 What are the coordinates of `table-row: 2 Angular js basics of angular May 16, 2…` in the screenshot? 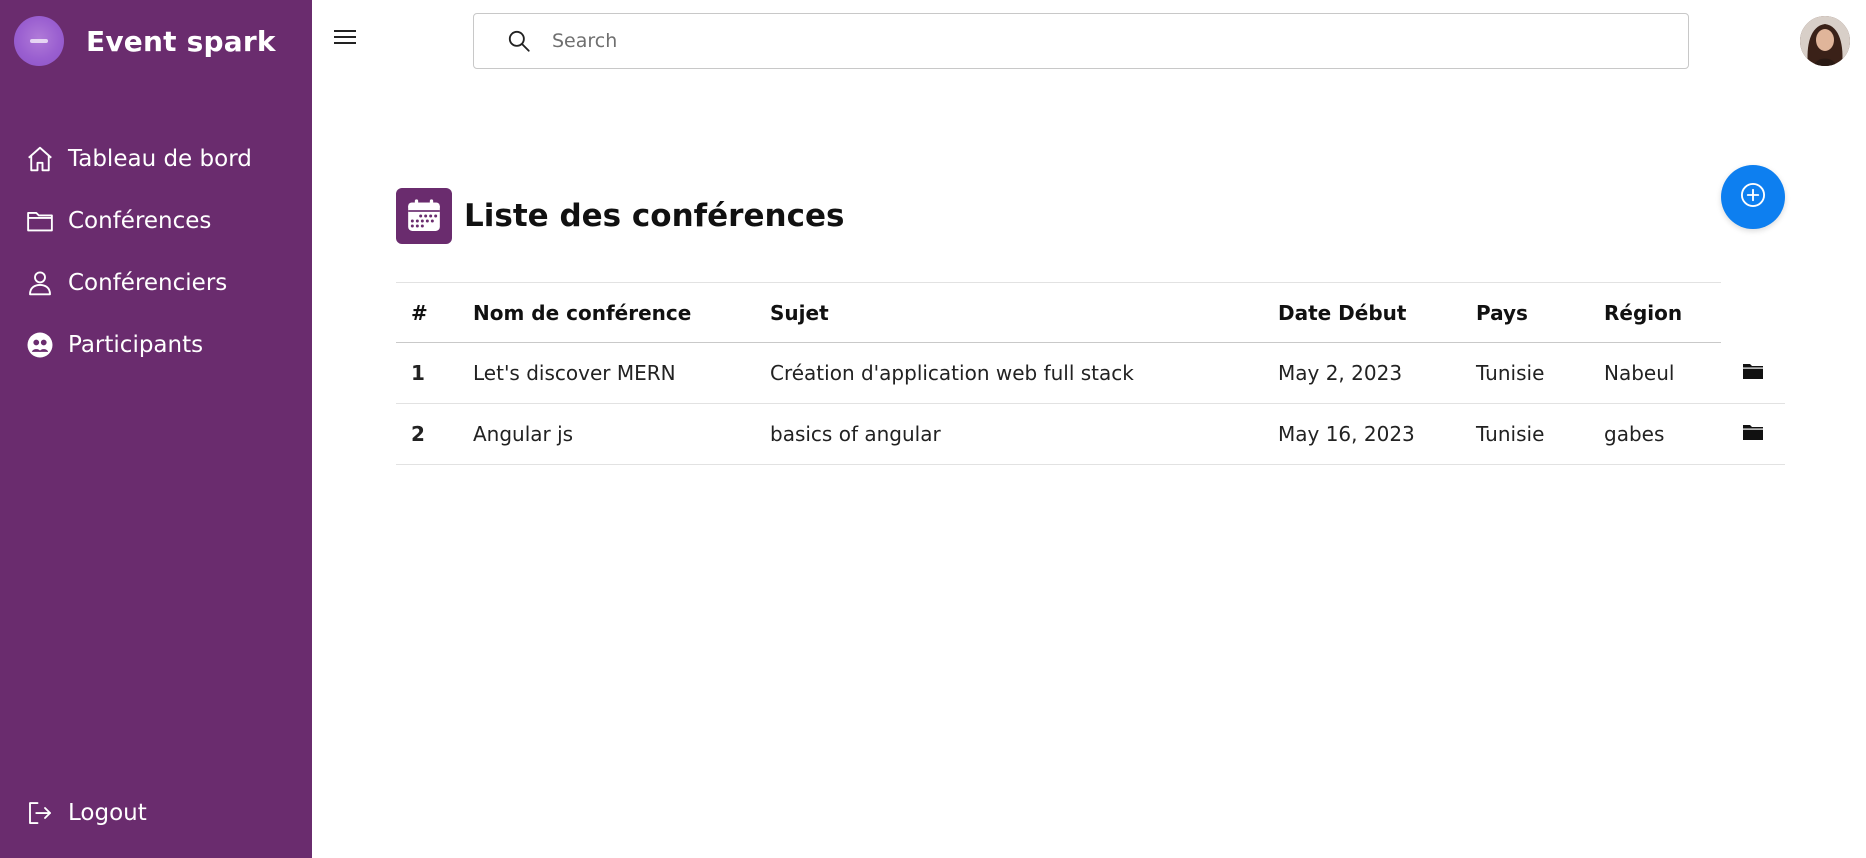 It's located at (1090, 434).